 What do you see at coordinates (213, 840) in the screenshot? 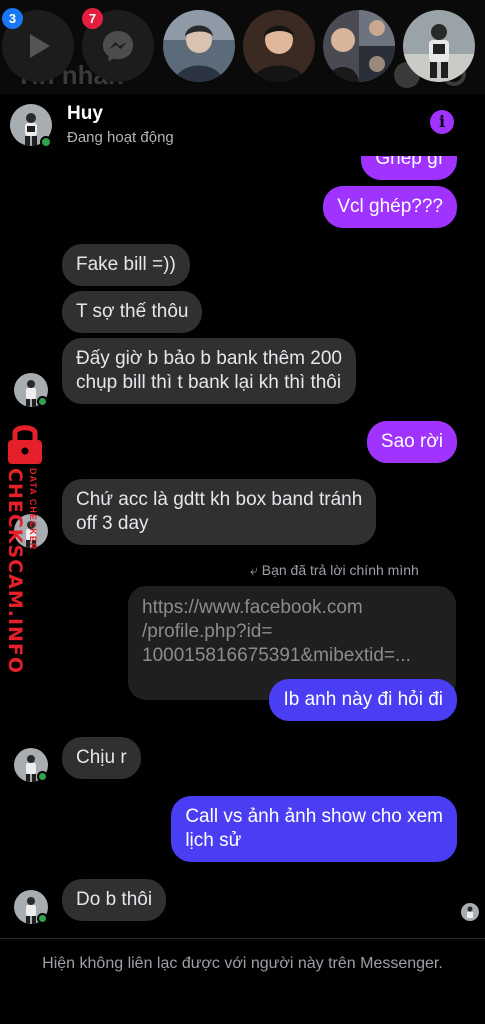
I see `message-line: lịch sử` at bounding box center [213, 840].